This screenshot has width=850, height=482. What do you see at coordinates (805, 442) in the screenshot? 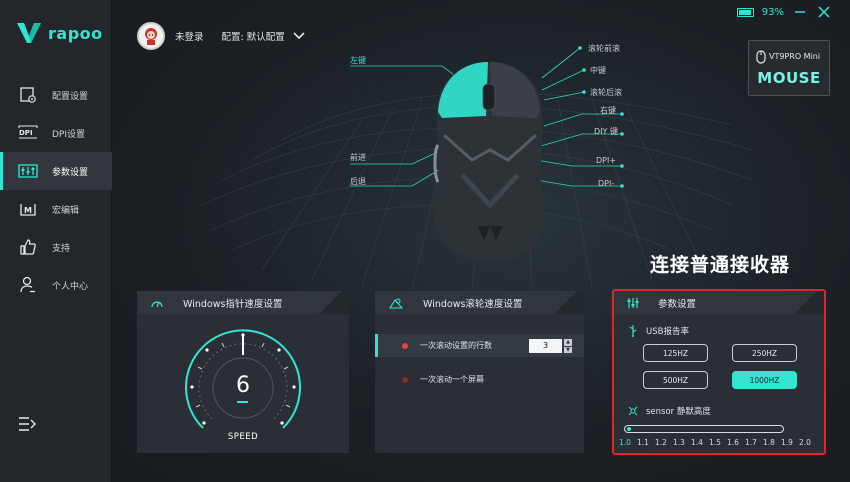
I see `lod-tick: 2.0` at bounding box center [805, 442].